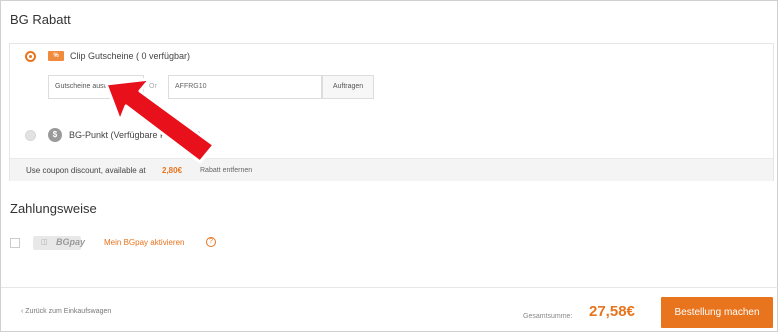 The width and height of the screenshot is (778, 332). I want to click on bgpunkt-label: BG-Punkt (Verfügbare Punkte: 0), so click(135, 135).